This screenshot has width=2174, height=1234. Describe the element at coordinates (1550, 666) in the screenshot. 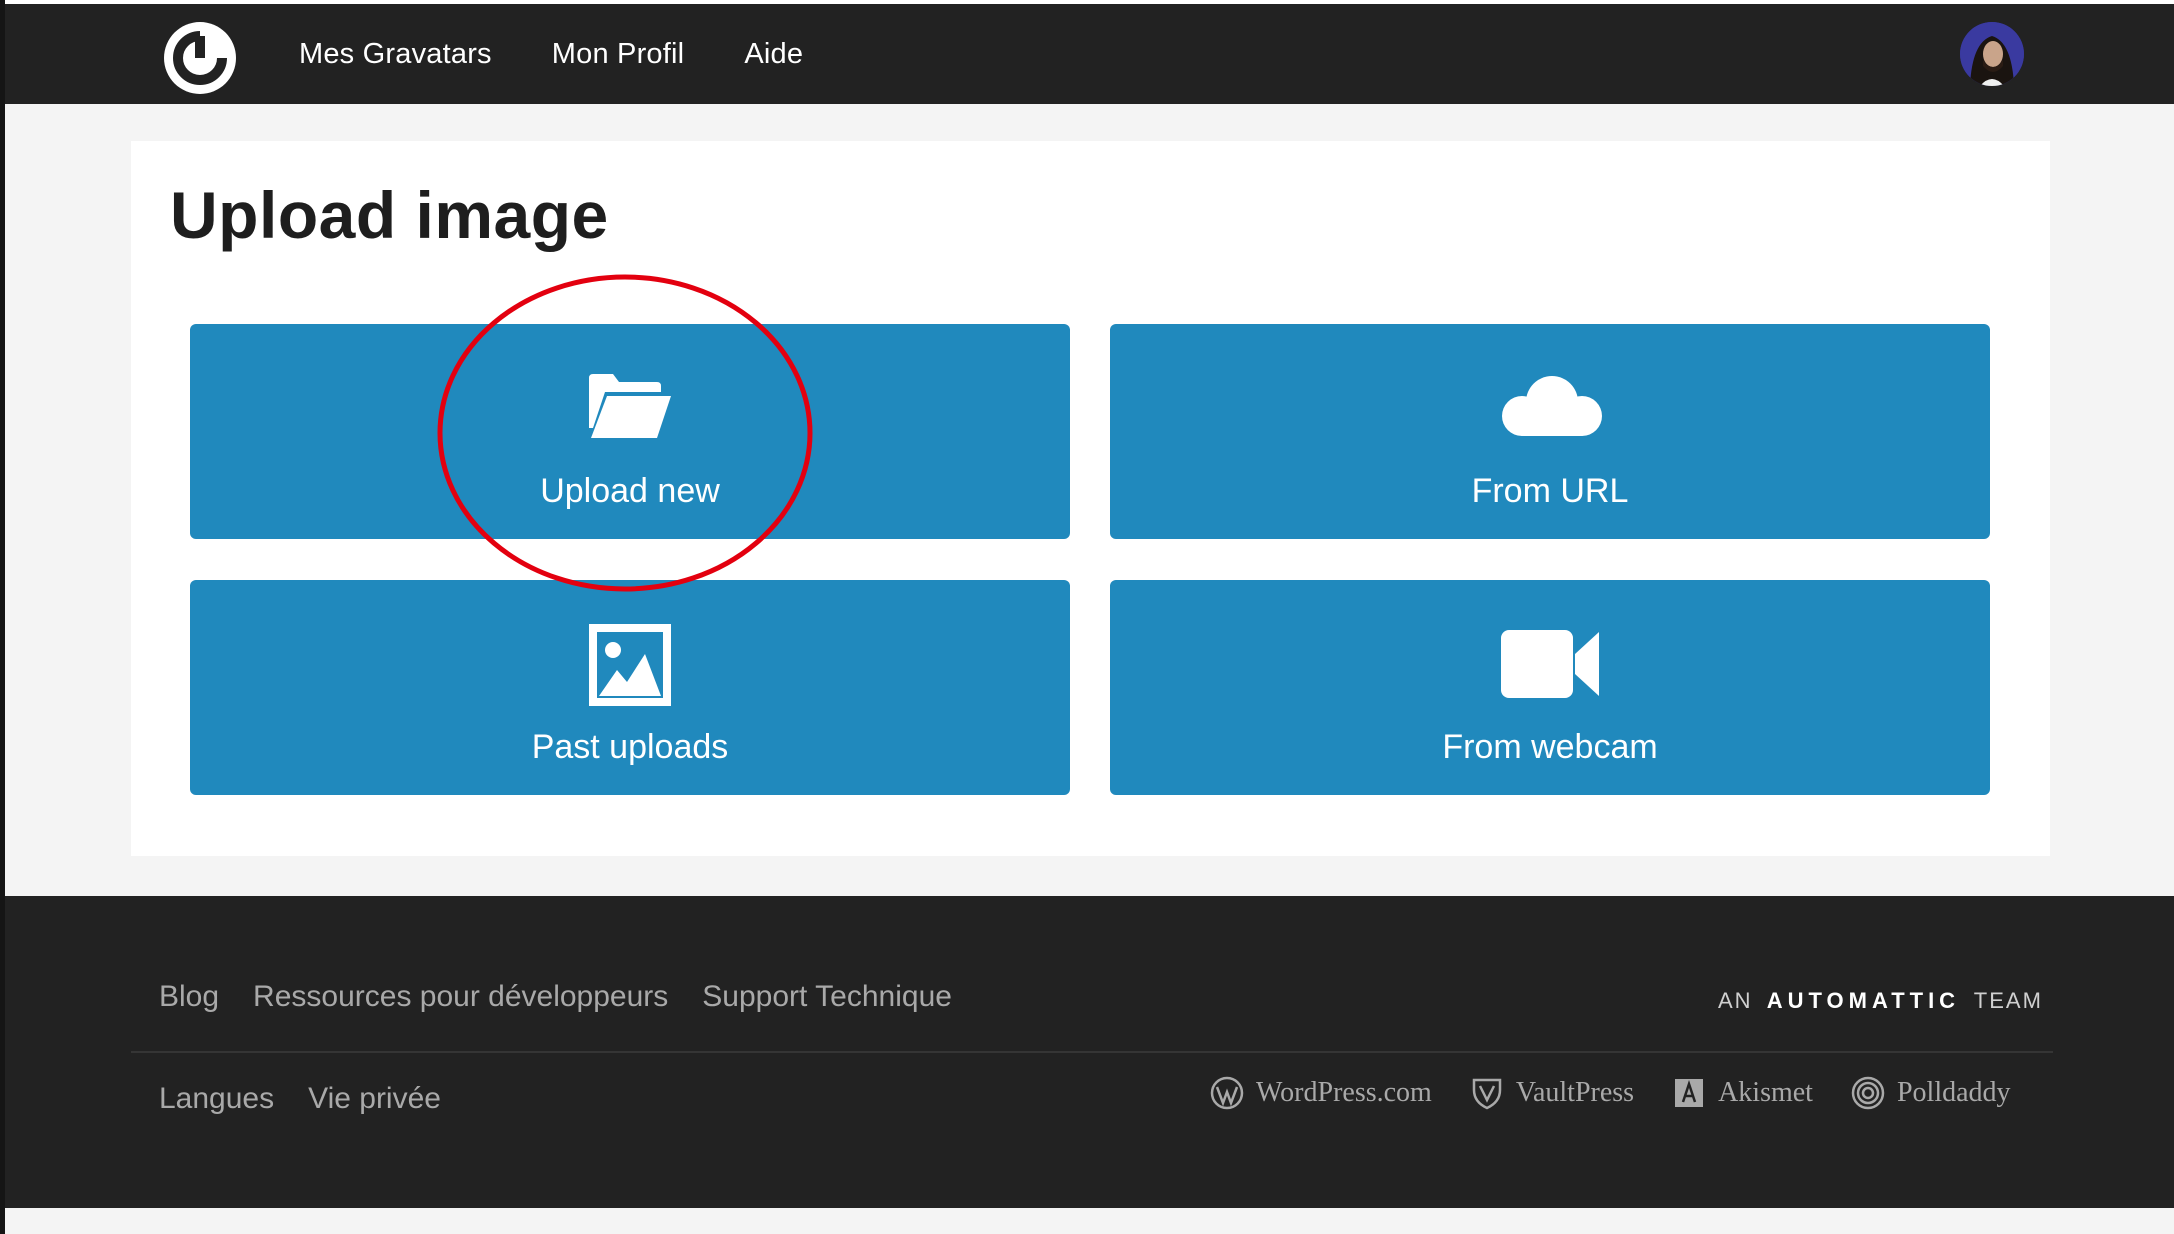

I see `video-camera-icon` at that location.